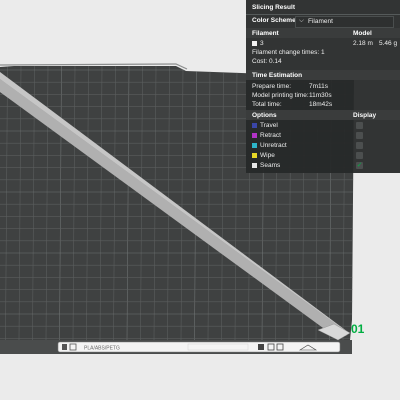  I want to click on color-scheme-dropdown: ⌵ Filament, so click(344, 22).